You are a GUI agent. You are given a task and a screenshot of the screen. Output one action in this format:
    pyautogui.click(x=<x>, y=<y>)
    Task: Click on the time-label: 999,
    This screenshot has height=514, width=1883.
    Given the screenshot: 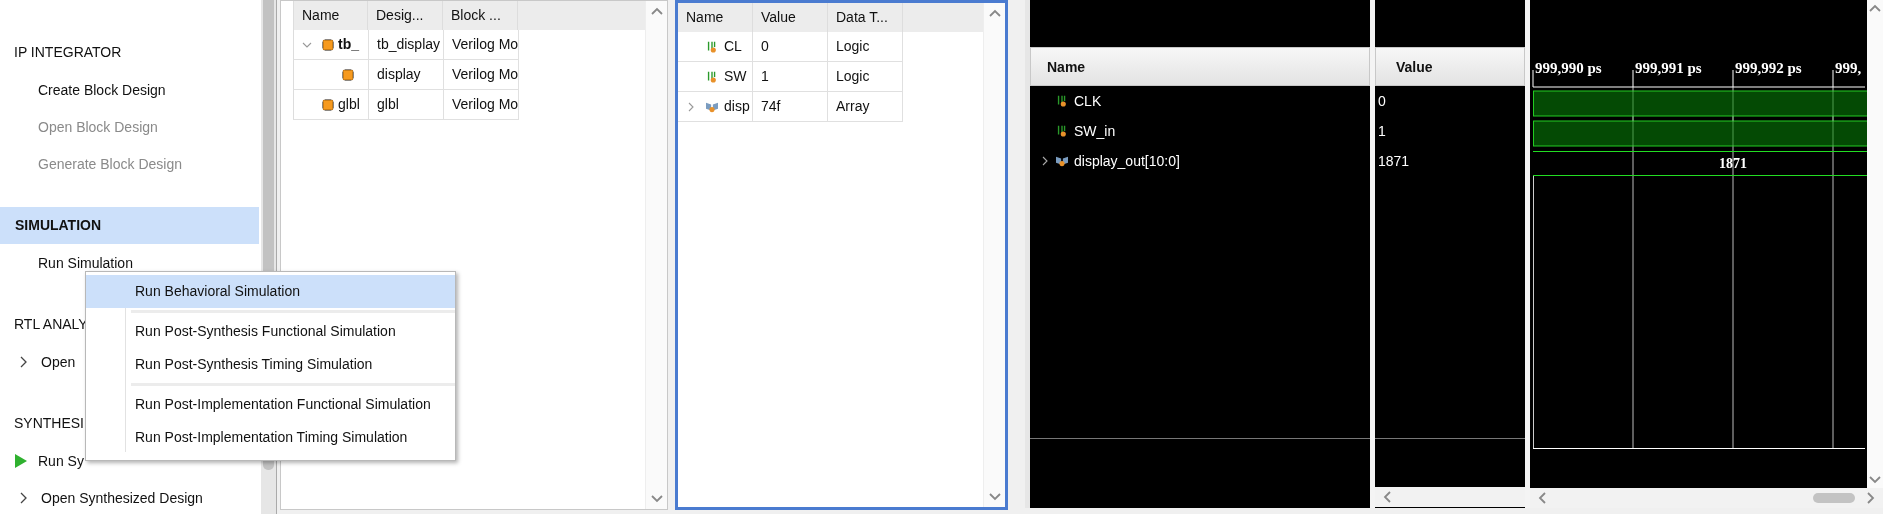 What is the action you would take?
    pyautogui.click(x=1848, y=68)
    